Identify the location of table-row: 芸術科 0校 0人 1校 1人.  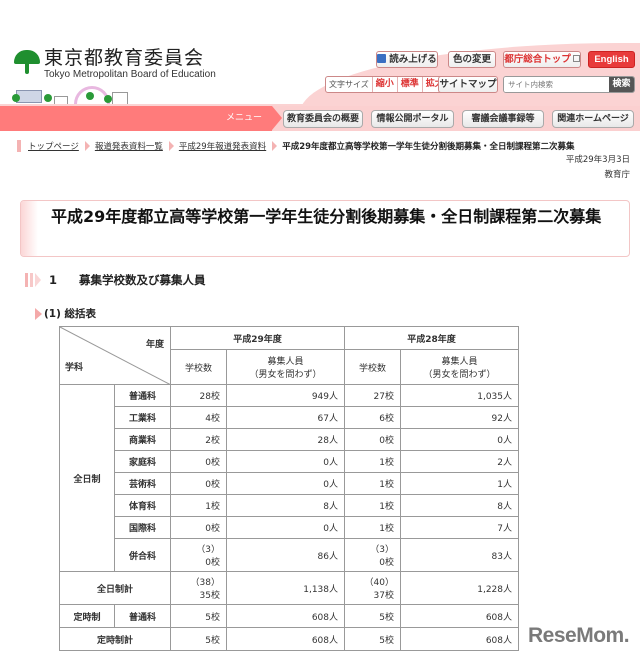
(289, 483).